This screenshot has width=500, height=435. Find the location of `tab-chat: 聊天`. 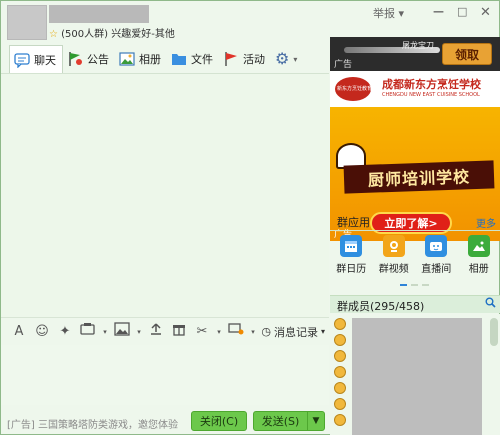

tab-chat: 聊天 is located at coordinates (36, 59).